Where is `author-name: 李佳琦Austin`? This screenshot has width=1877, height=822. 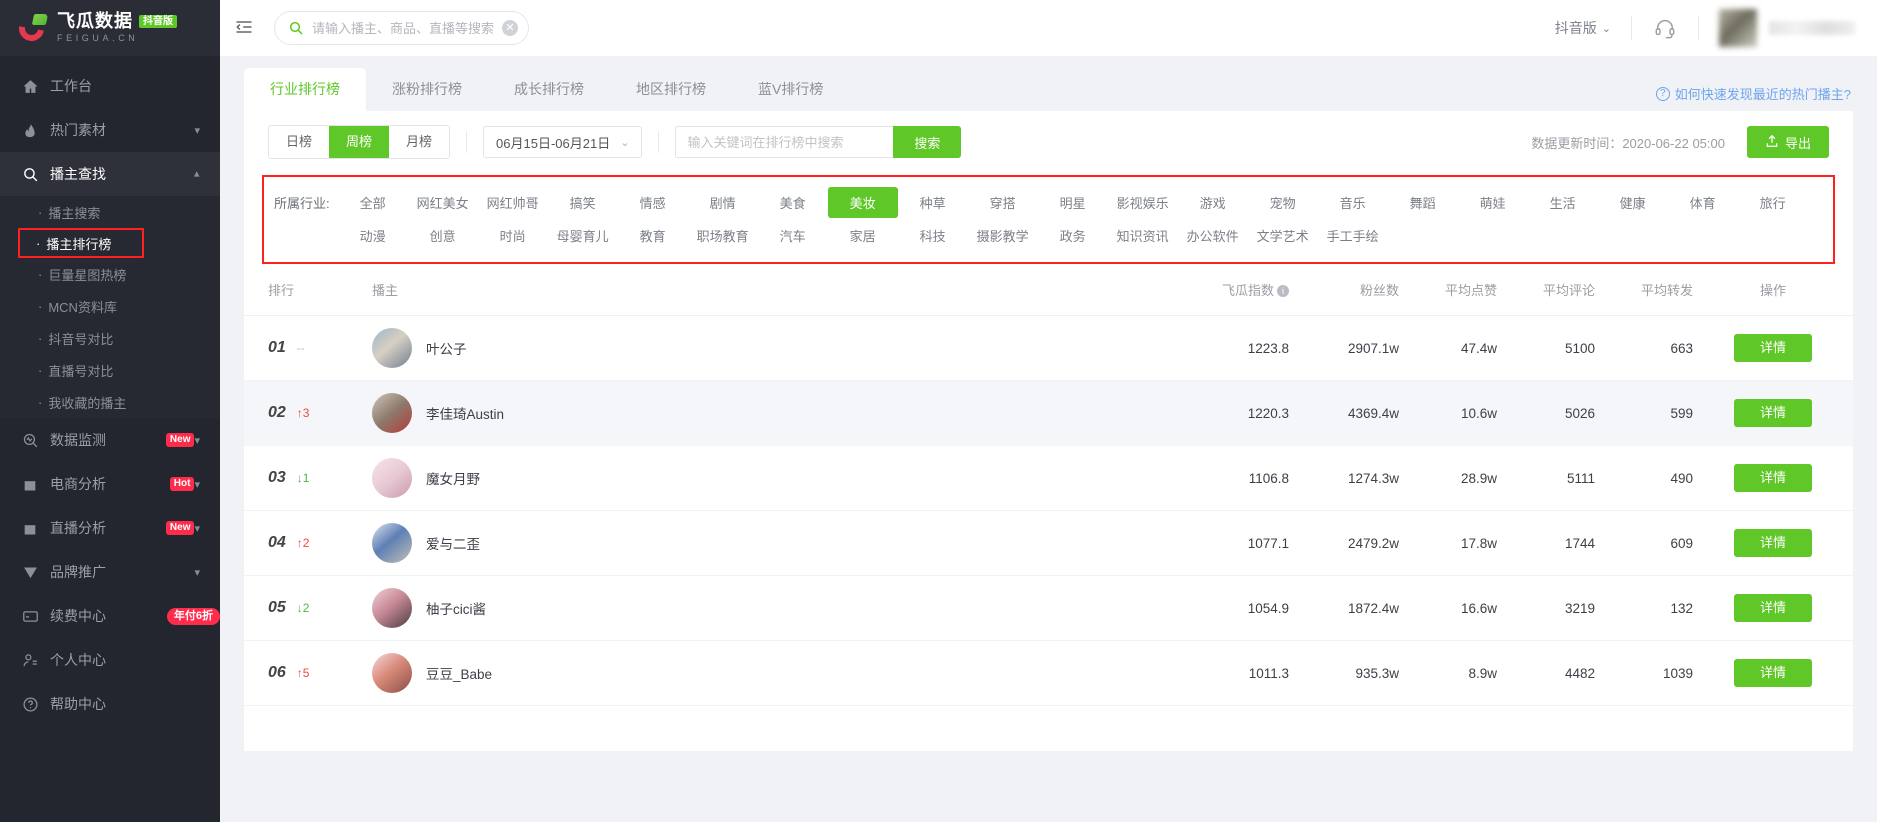
author-name: 李佳琦Austin is located at coordinates (465, 413).